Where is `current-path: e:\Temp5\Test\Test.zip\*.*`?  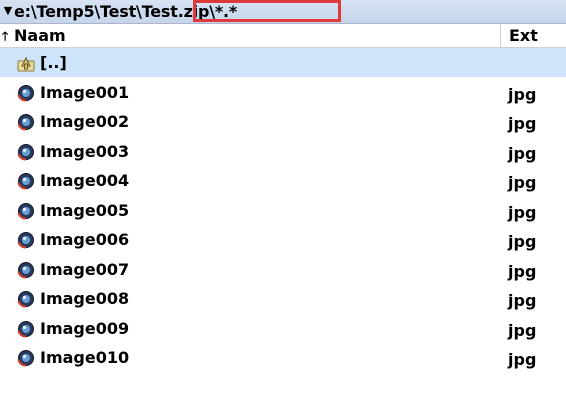
current-path: e:\Temp5\Test\Test.zip\*.* is located at coordinates (126, 11).